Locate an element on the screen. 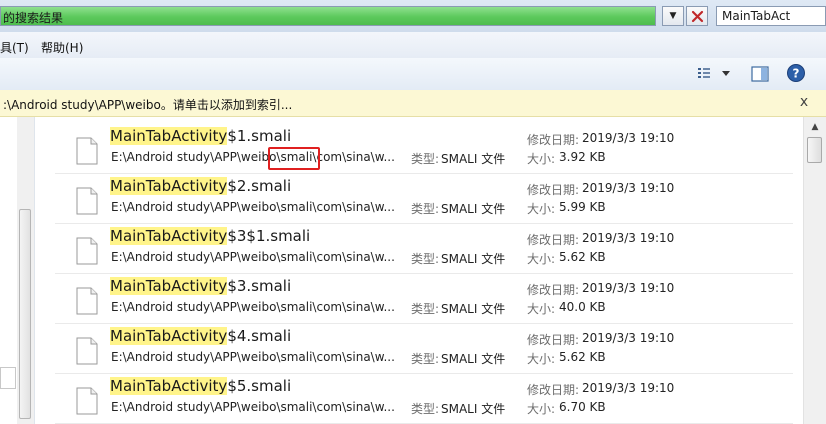 This screenshot has height=424, width=826. view-options-button is located at coordinates (714, 74).